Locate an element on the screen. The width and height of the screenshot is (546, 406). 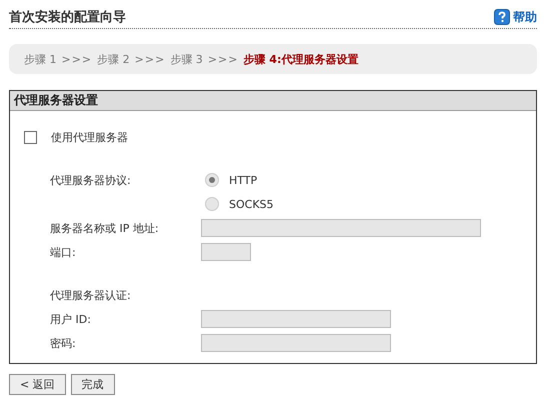
field-label: 服务器名称或 IP 地址: is located at coordinates (104, 228).